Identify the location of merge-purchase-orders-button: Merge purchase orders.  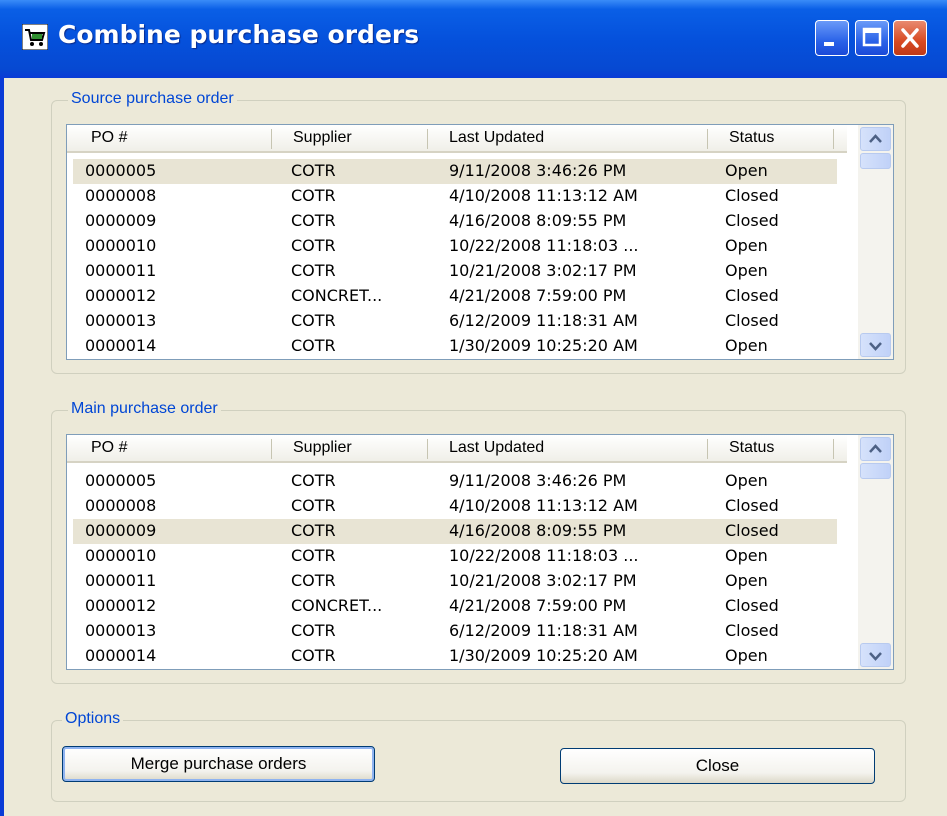
(218, 764).